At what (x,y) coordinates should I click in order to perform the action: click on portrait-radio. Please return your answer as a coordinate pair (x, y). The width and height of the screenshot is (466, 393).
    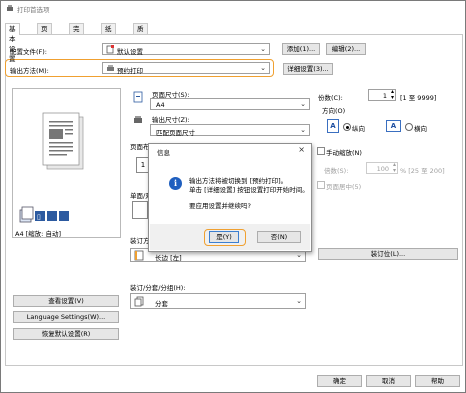
    Looking at the image, I should click on (347, 127).